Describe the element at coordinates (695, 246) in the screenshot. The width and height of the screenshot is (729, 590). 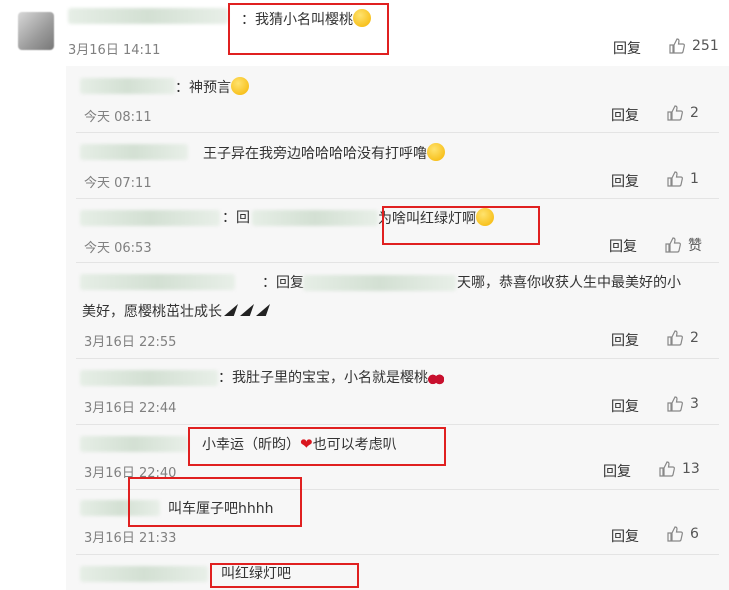
I see `like-count: 赞` at that location.